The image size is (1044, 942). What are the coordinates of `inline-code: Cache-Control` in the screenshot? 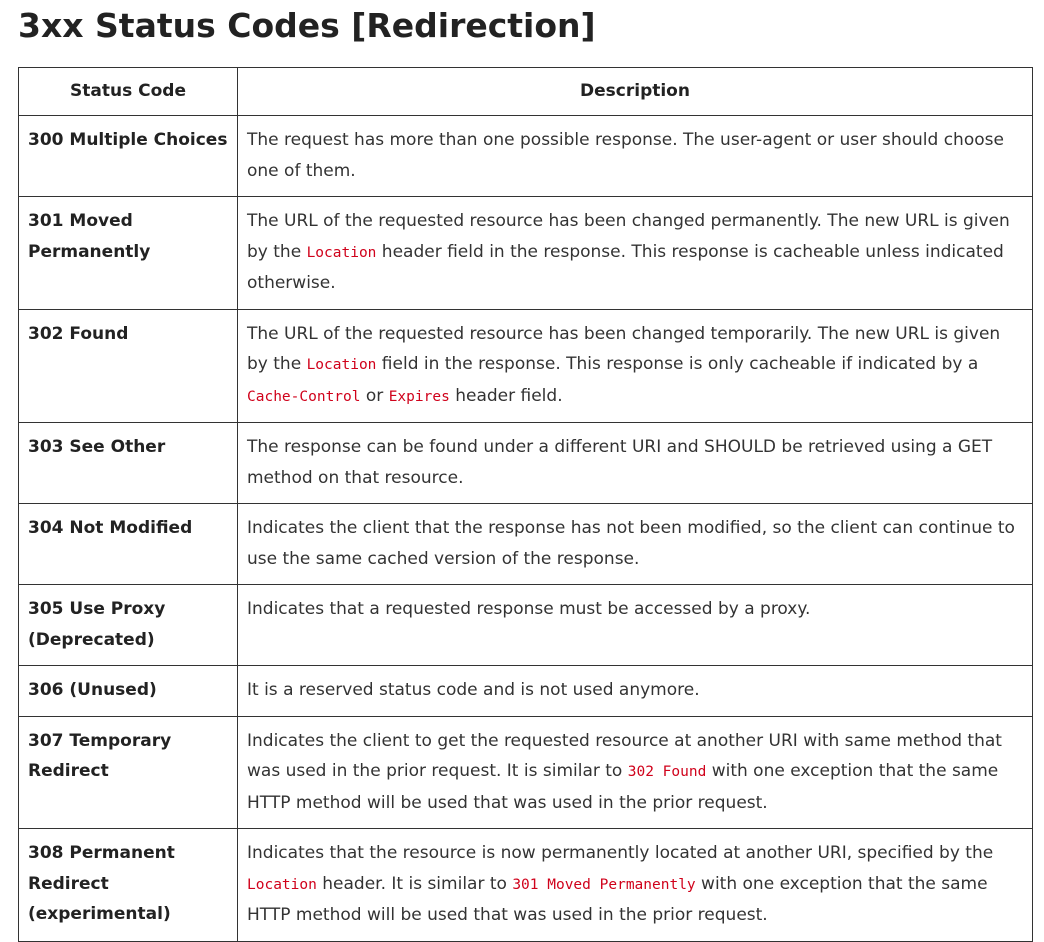 It's located at (304, 396).